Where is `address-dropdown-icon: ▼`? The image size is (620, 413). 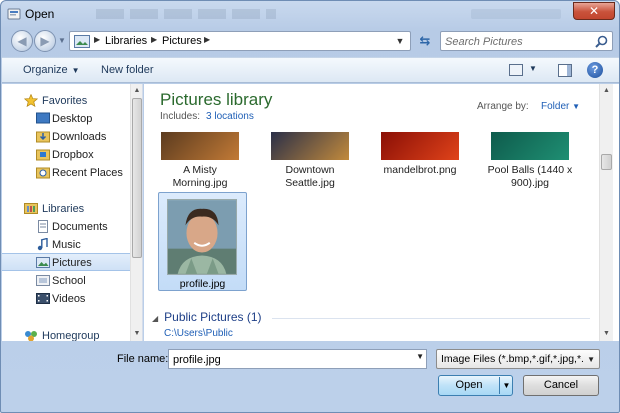
address-dropdown-icon: ▼ is located at coordinates (400, 41).